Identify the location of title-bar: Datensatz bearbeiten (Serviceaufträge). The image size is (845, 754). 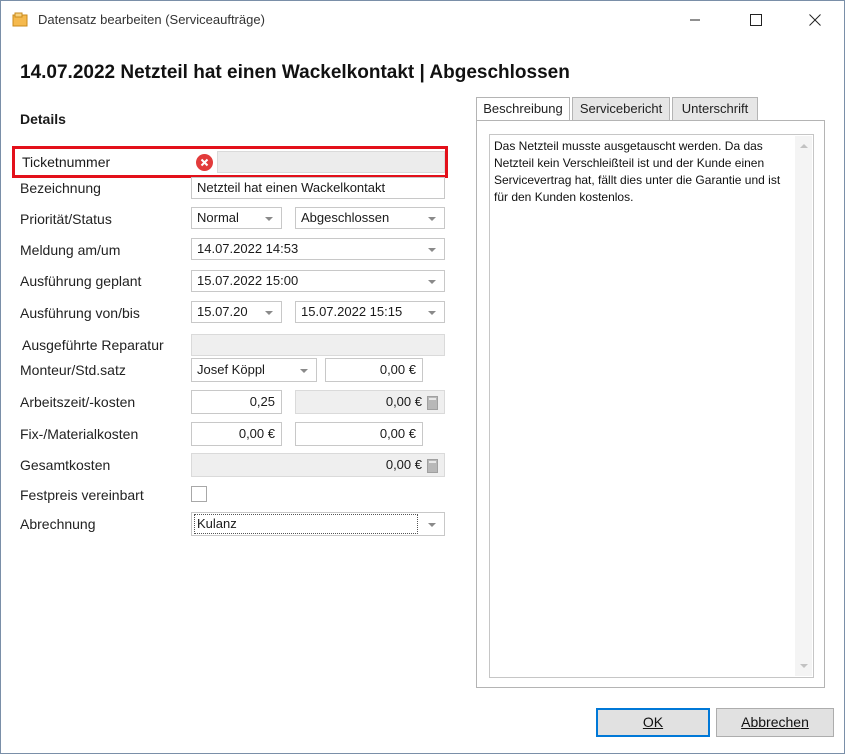
(422, 20).